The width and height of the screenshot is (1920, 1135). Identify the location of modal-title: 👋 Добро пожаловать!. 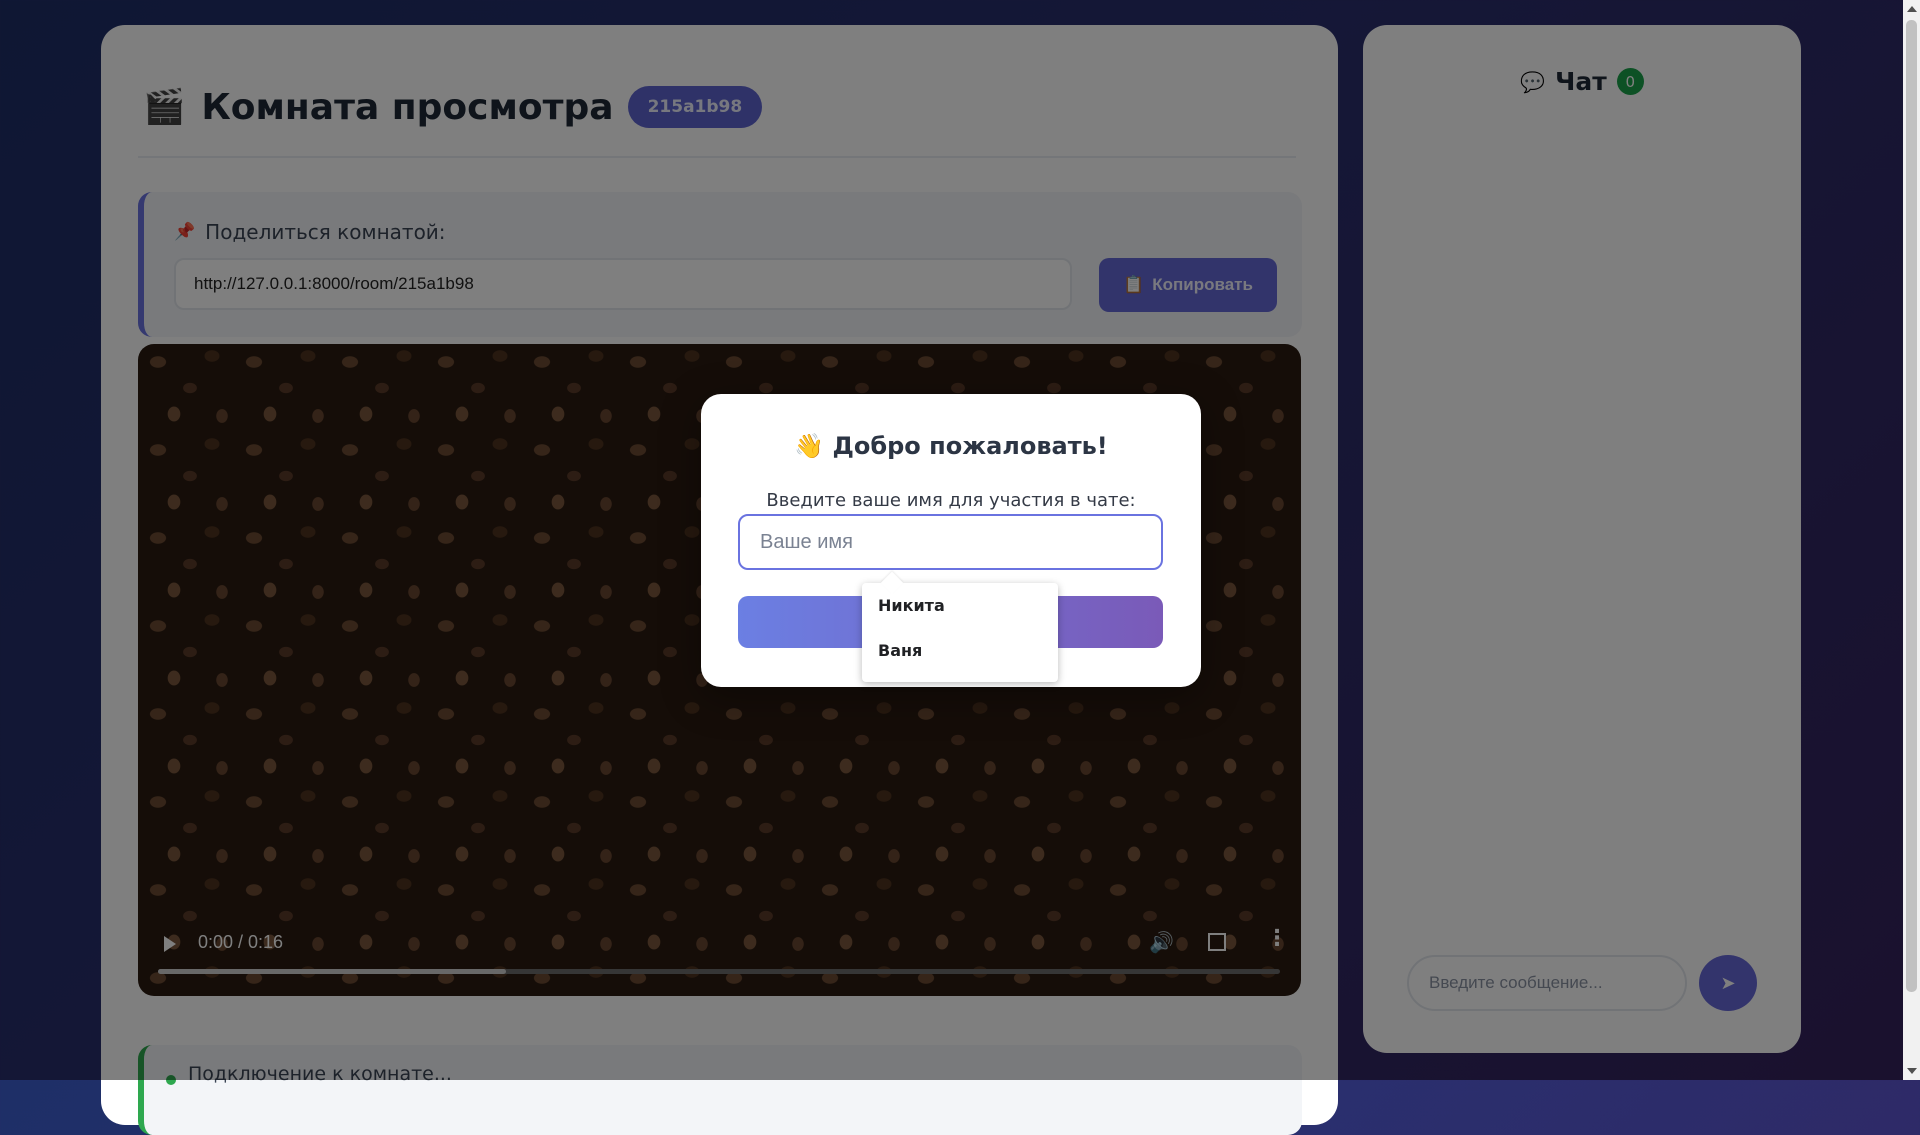
(951, 446).